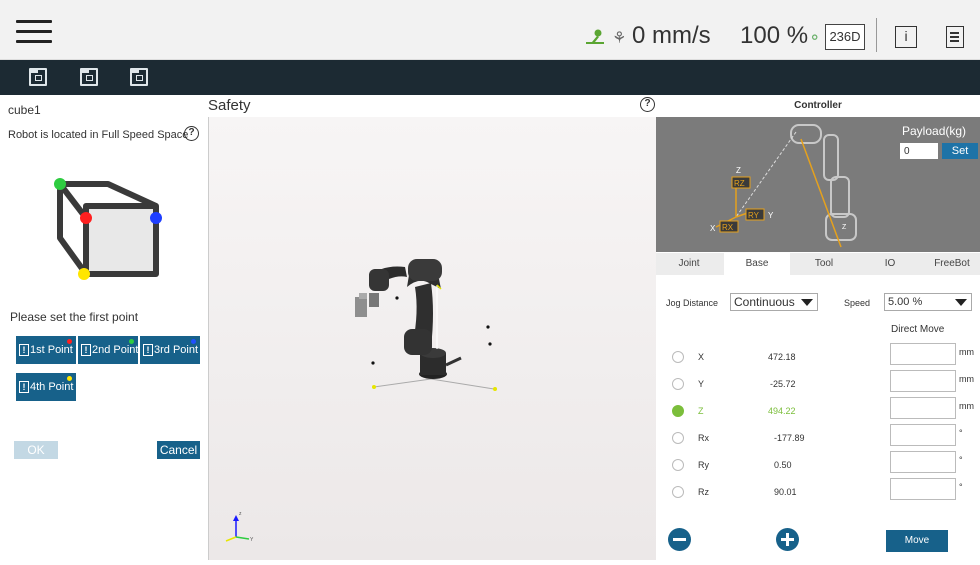 The image size is (980, 565). I want to click on svg-text: RX, so click(728, 227).